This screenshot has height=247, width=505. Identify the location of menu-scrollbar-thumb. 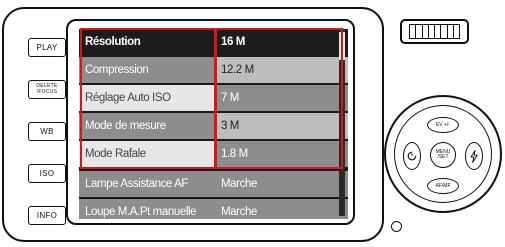
(342, 46).